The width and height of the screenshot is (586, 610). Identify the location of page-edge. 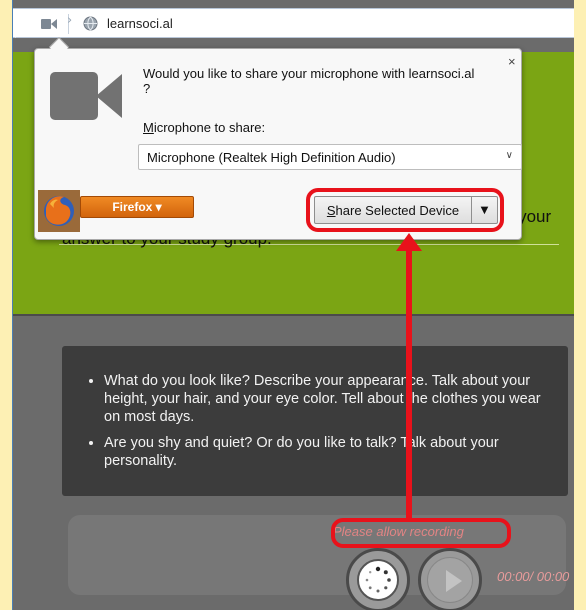
(580, 305).